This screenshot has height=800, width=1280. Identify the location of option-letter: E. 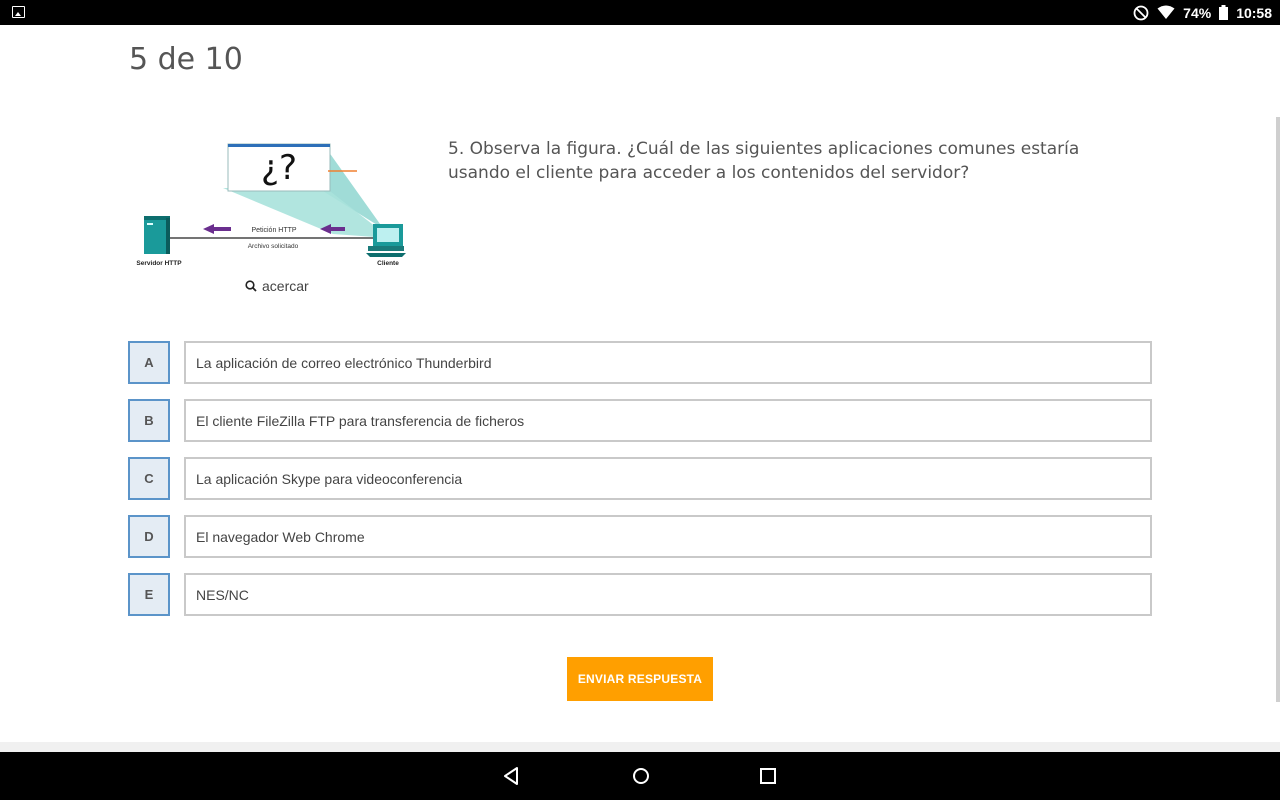
(149, 594).